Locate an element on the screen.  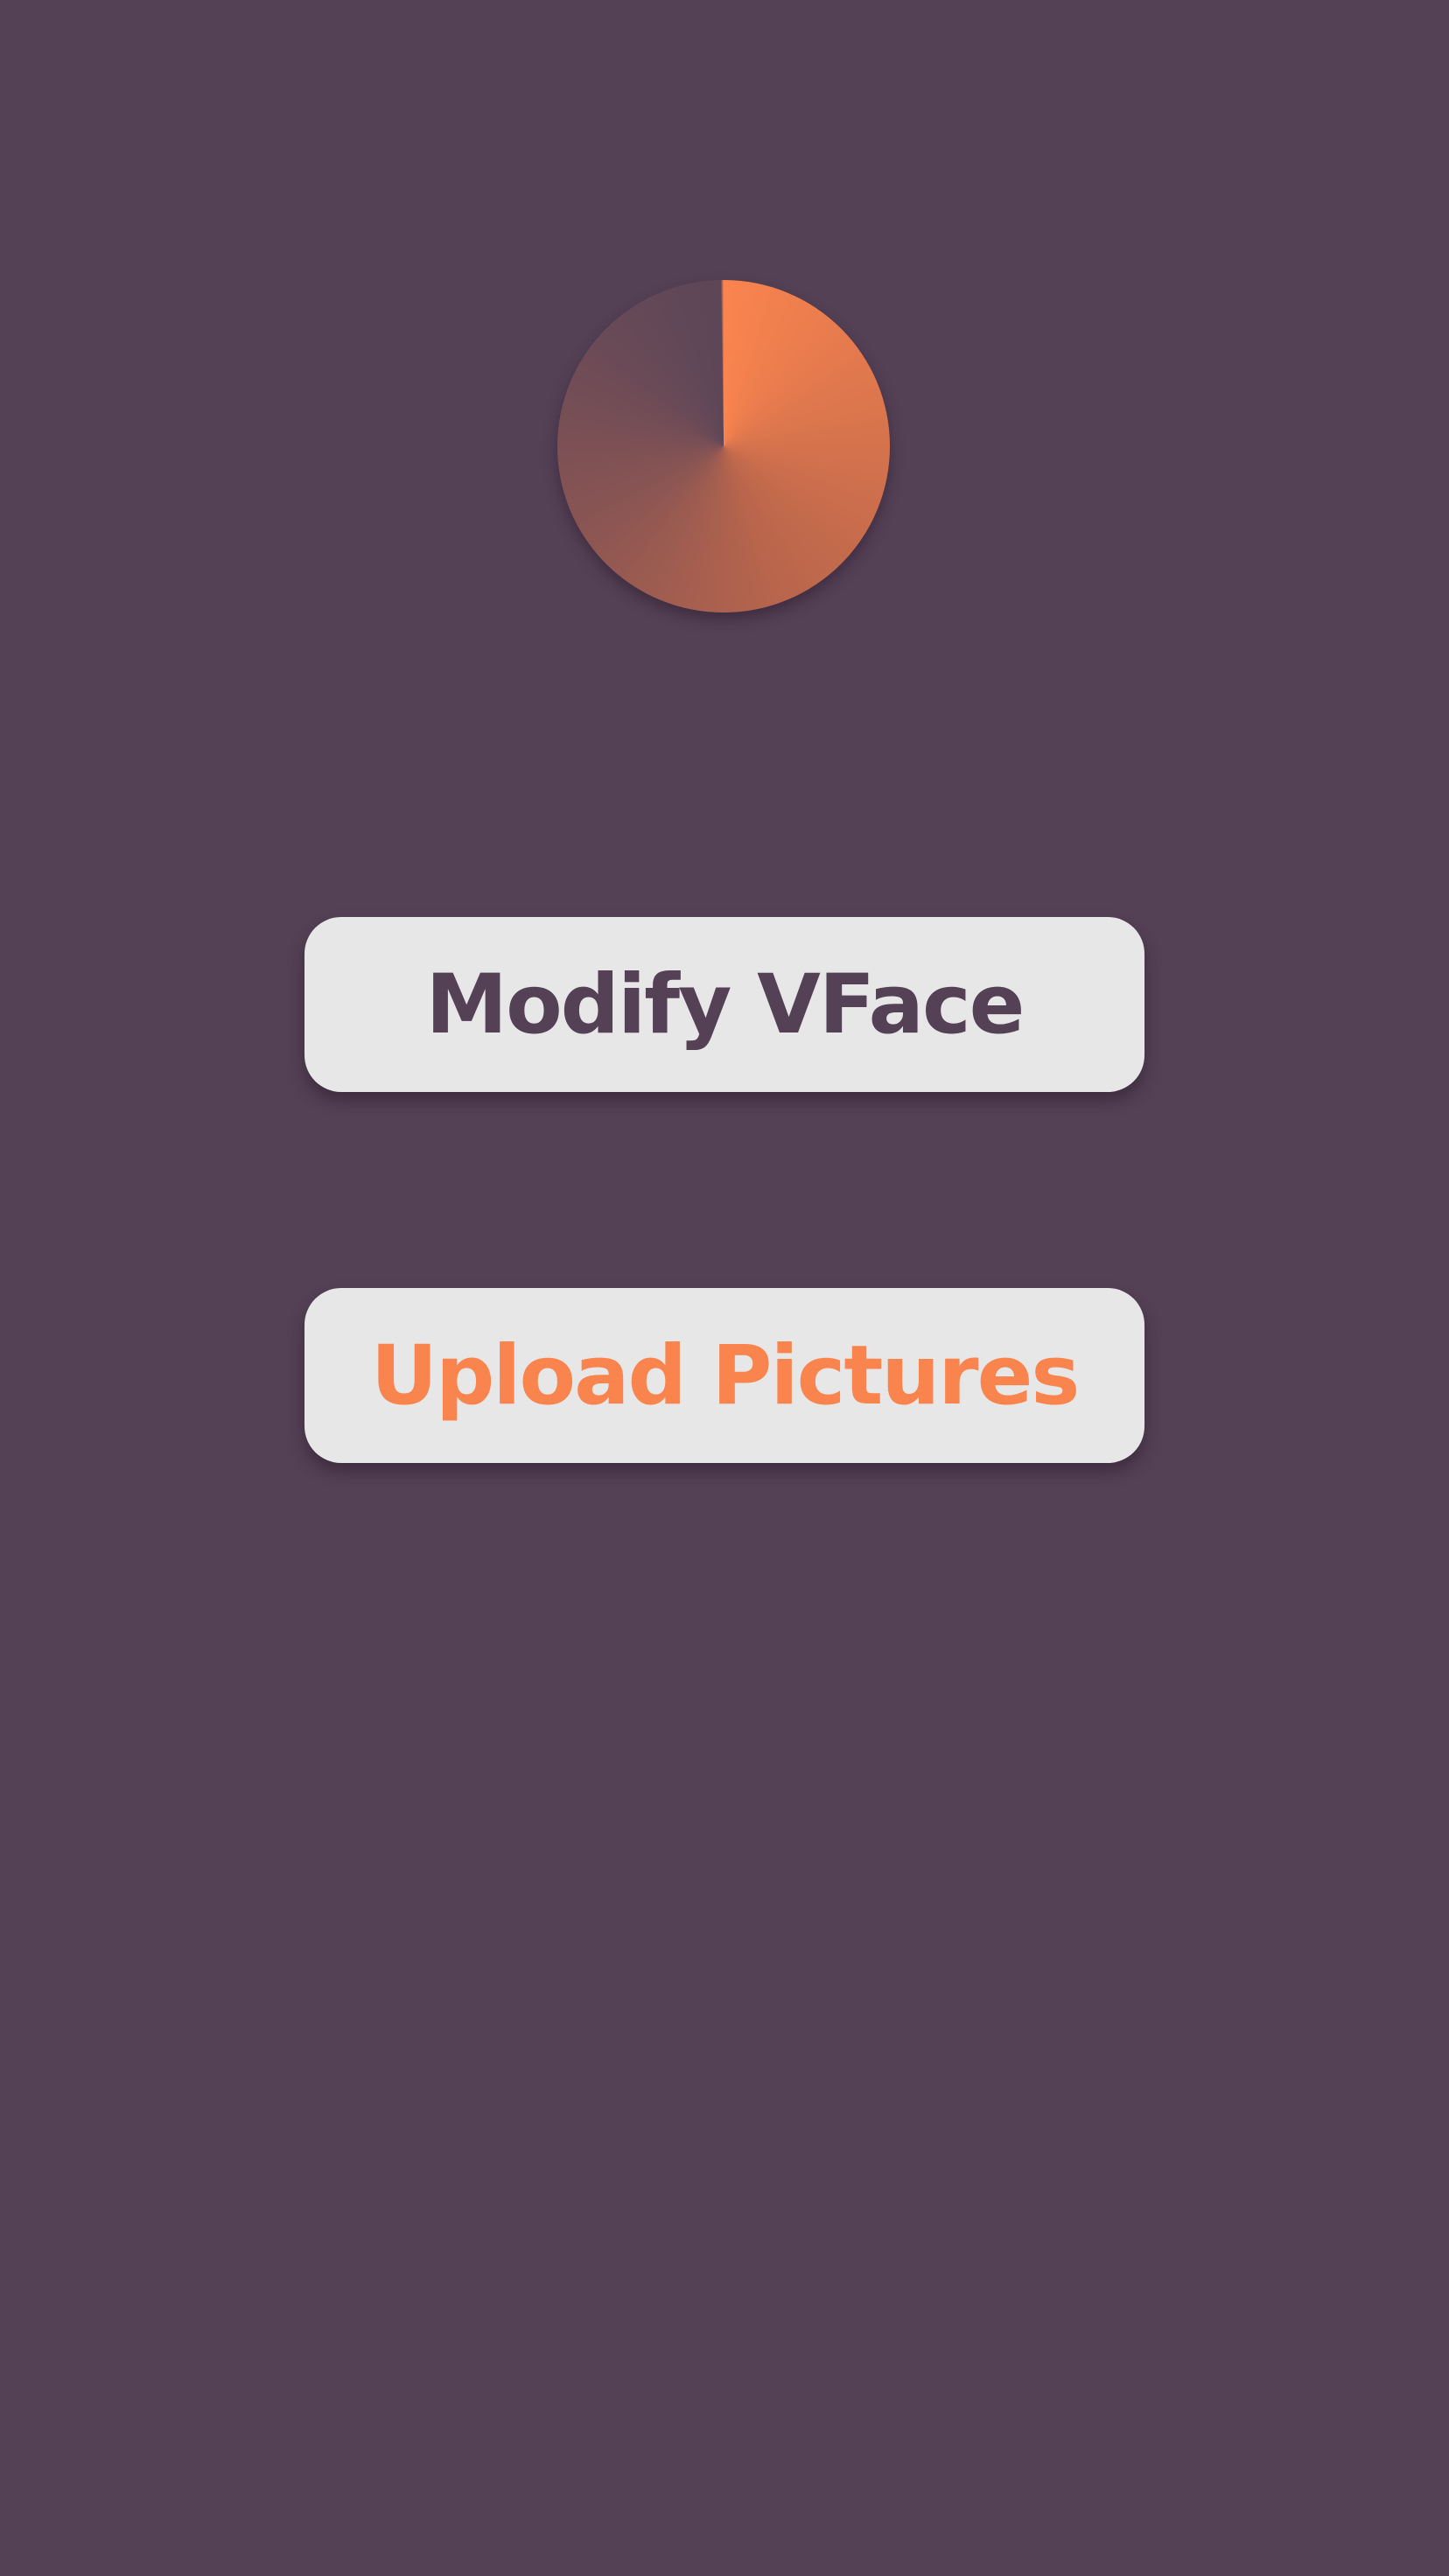
upload-pictures-button: Upload Pictures is located at coordinates (724, 1375).